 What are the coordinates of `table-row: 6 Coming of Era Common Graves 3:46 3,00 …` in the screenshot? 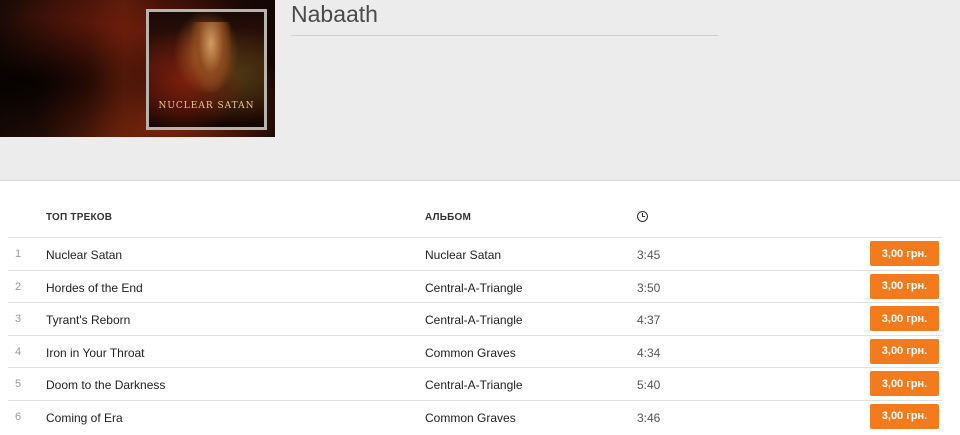 It's located at (475, 416).